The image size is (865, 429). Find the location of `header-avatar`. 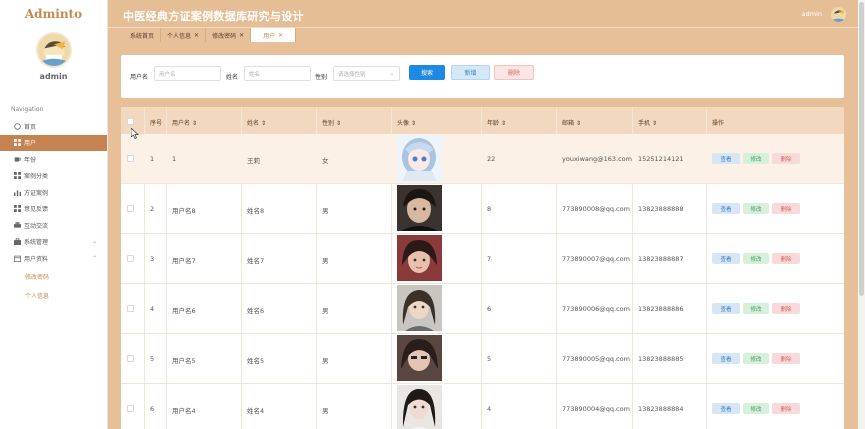

header-avatar is located at coordinates (838, 14).